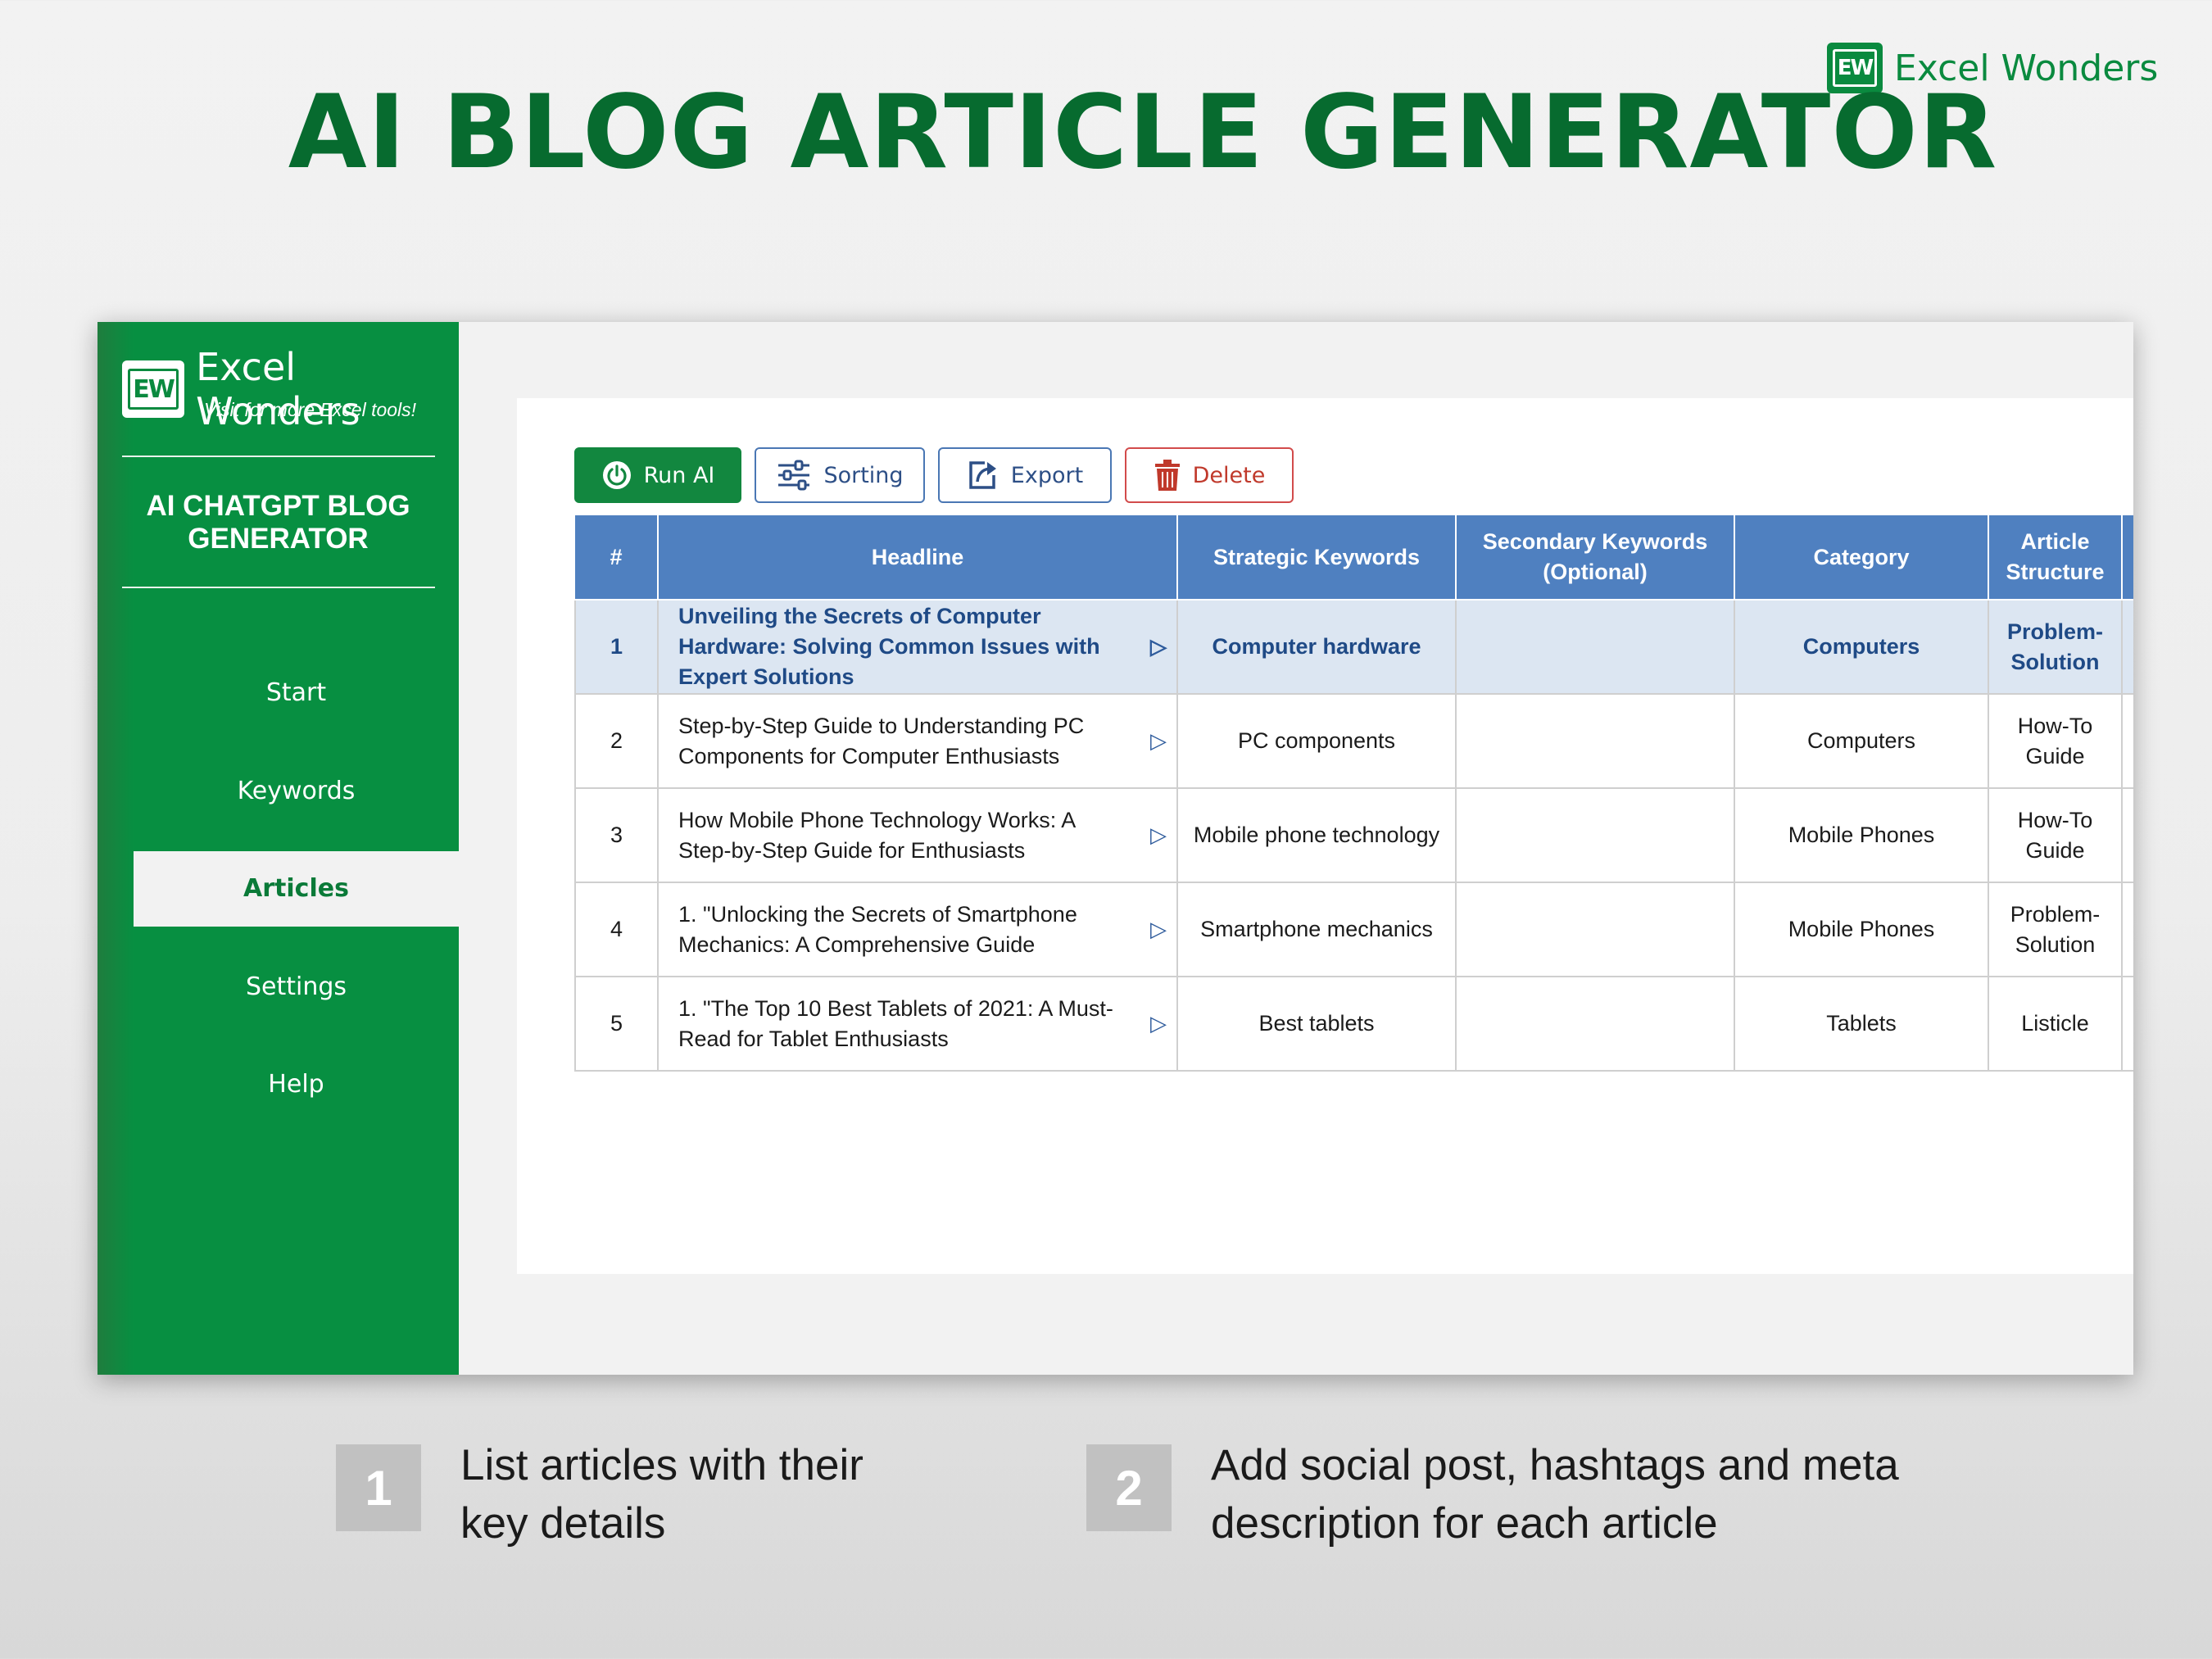 The image size is (2212, 1659). Describe the element at coordinates (616, 647) in the screenshot. I see `row-number: 1` at that location.